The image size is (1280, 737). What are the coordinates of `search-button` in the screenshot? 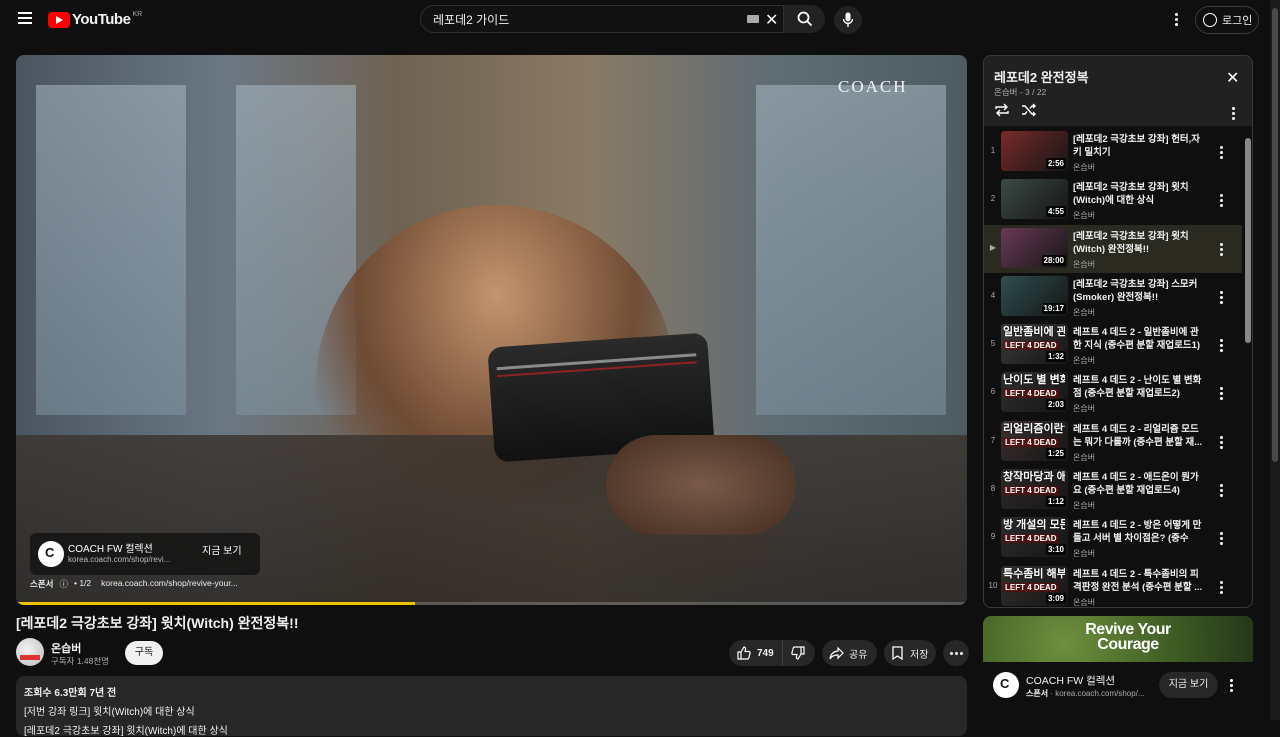 It's located at (804, 19).